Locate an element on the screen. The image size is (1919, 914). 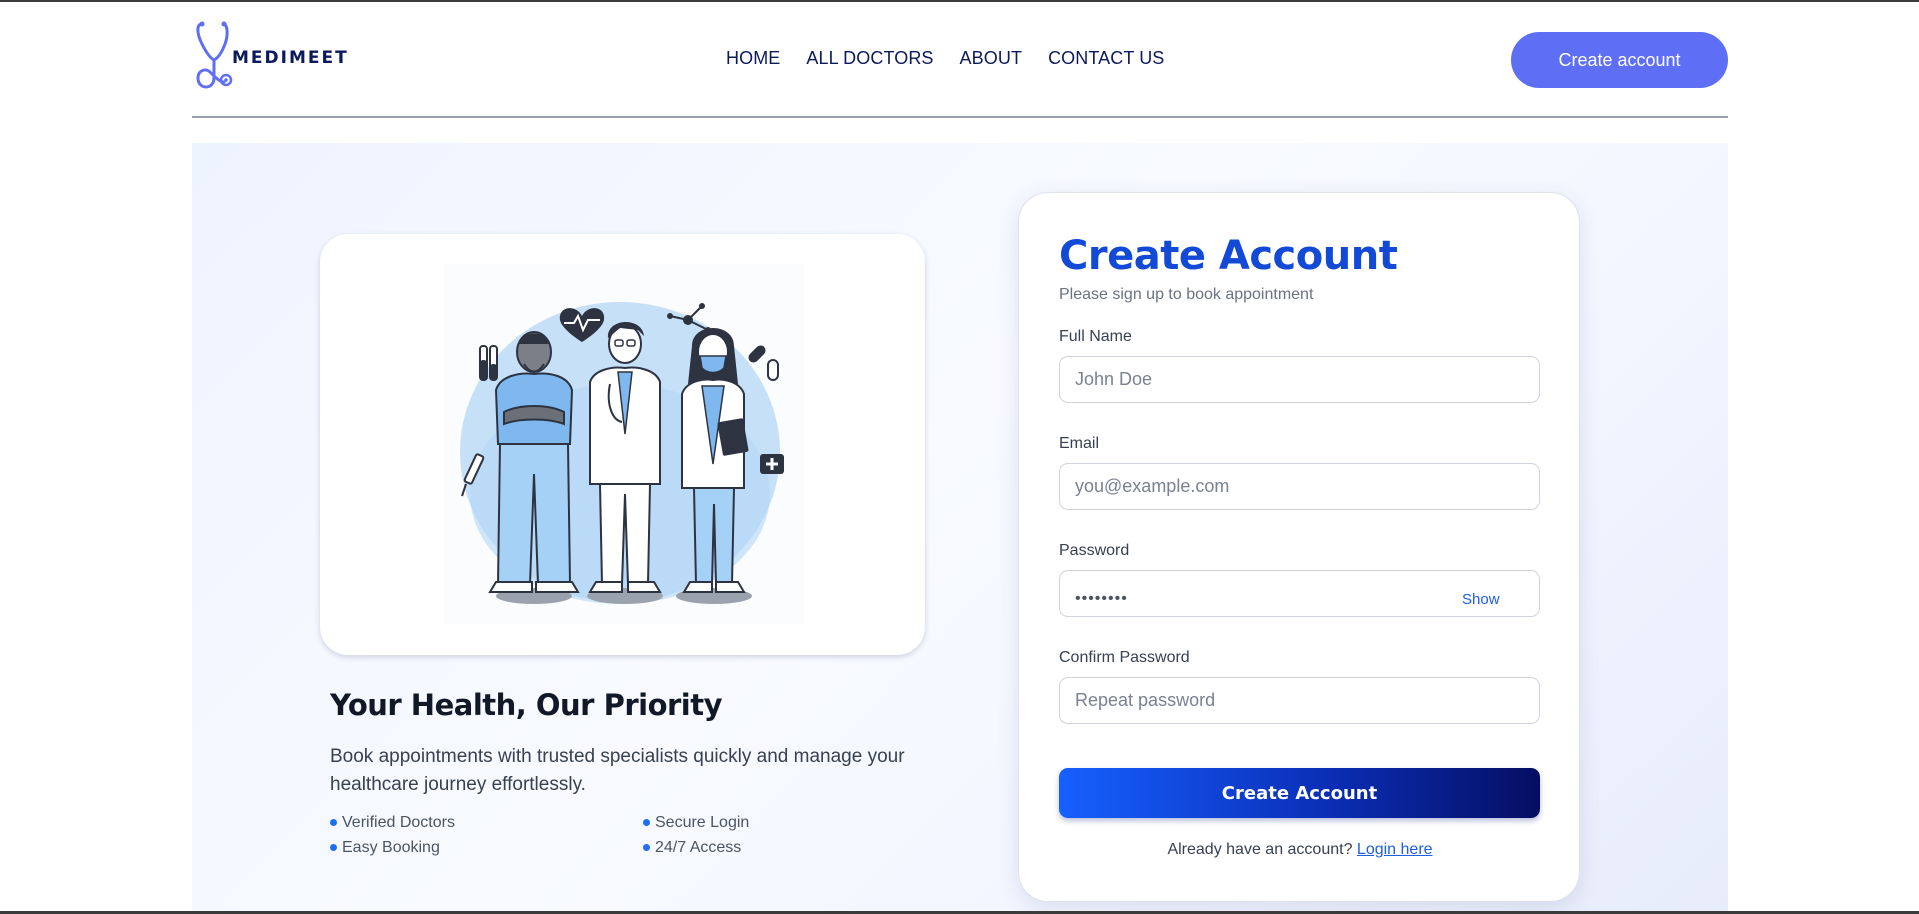
brand-logo: MEDIMEET is located at coordinates (270, 60).